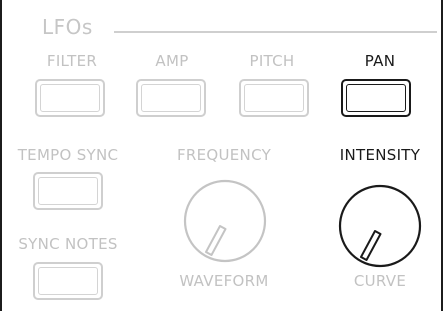  What do you see at coordinates (68, 281) in the screenshot?
I see `sync-notes-button` at bounding box center [68, 281].